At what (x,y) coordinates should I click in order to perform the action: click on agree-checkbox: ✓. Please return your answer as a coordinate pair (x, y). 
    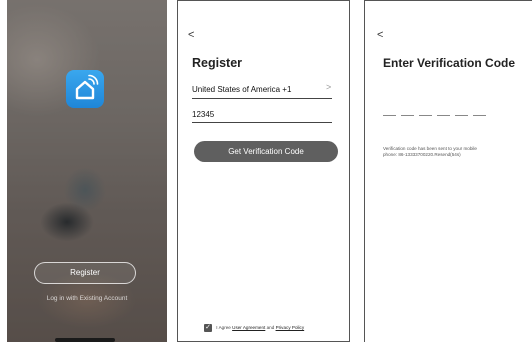
    Looking at the image, I should click on (208, 328).